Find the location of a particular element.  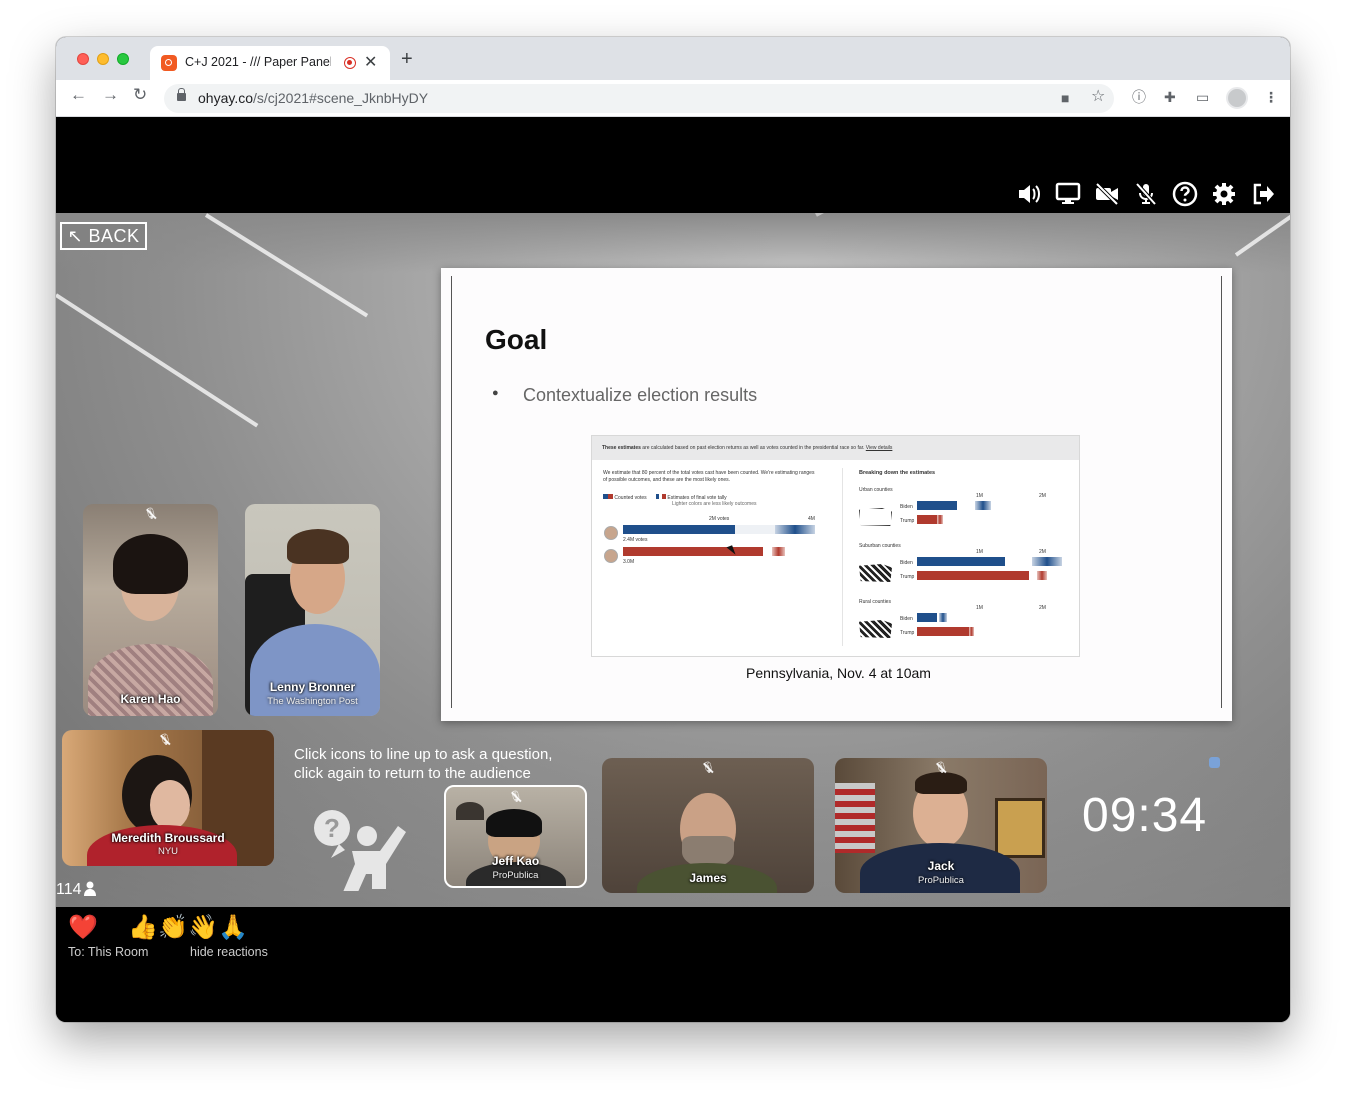

urban-biden-estimate is located at coordinates (983, 505).